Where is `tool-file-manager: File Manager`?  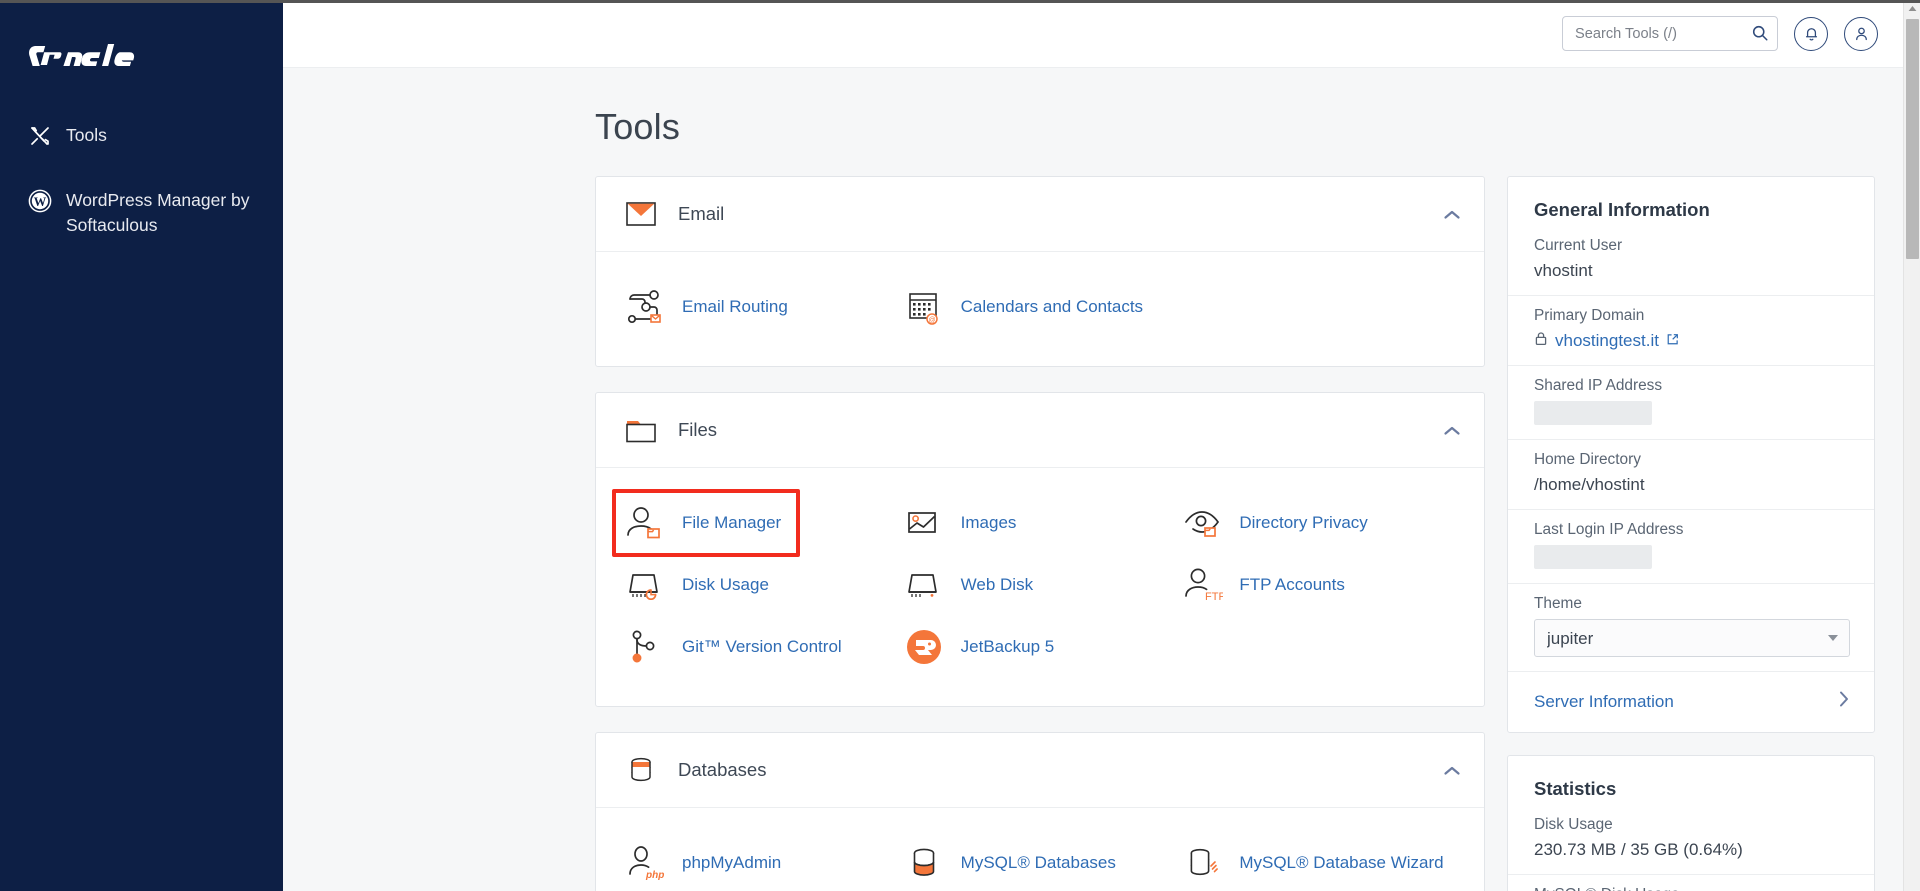 tool-file-manager: File Manager is located at coordinates (756, 523).